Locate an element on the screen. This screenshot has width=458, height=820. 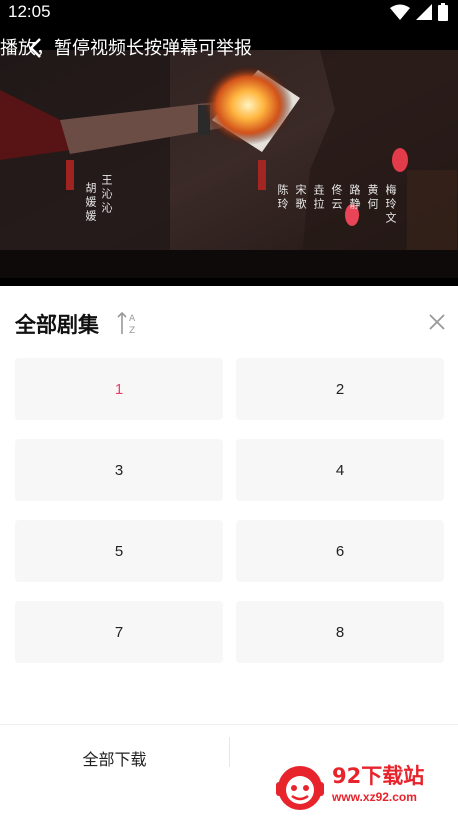
sort-button: A Z is located at coordinates (127, 323).